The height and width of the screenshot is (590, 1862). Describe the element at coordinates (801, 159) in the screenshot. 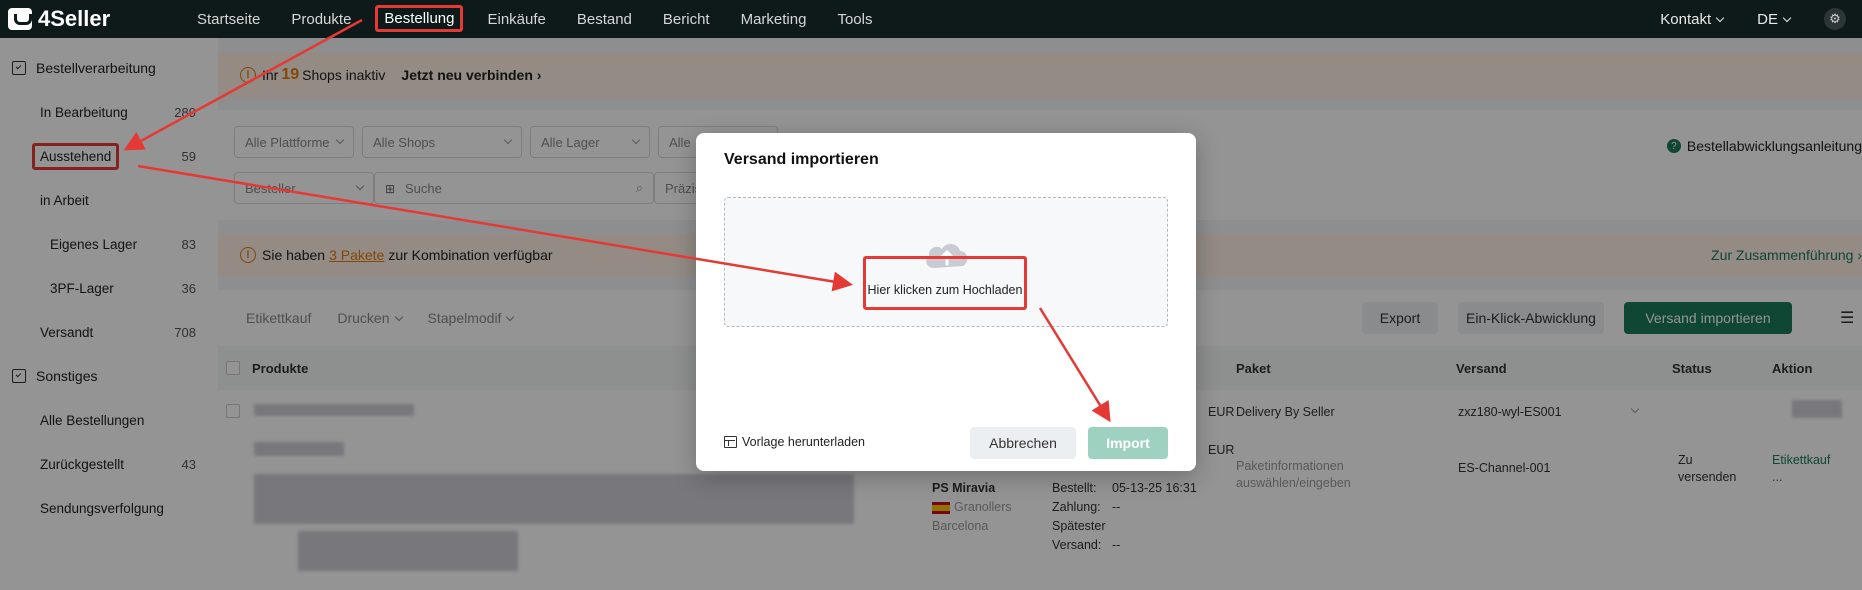

I see `dialog-title: Versand importieren` at that location.